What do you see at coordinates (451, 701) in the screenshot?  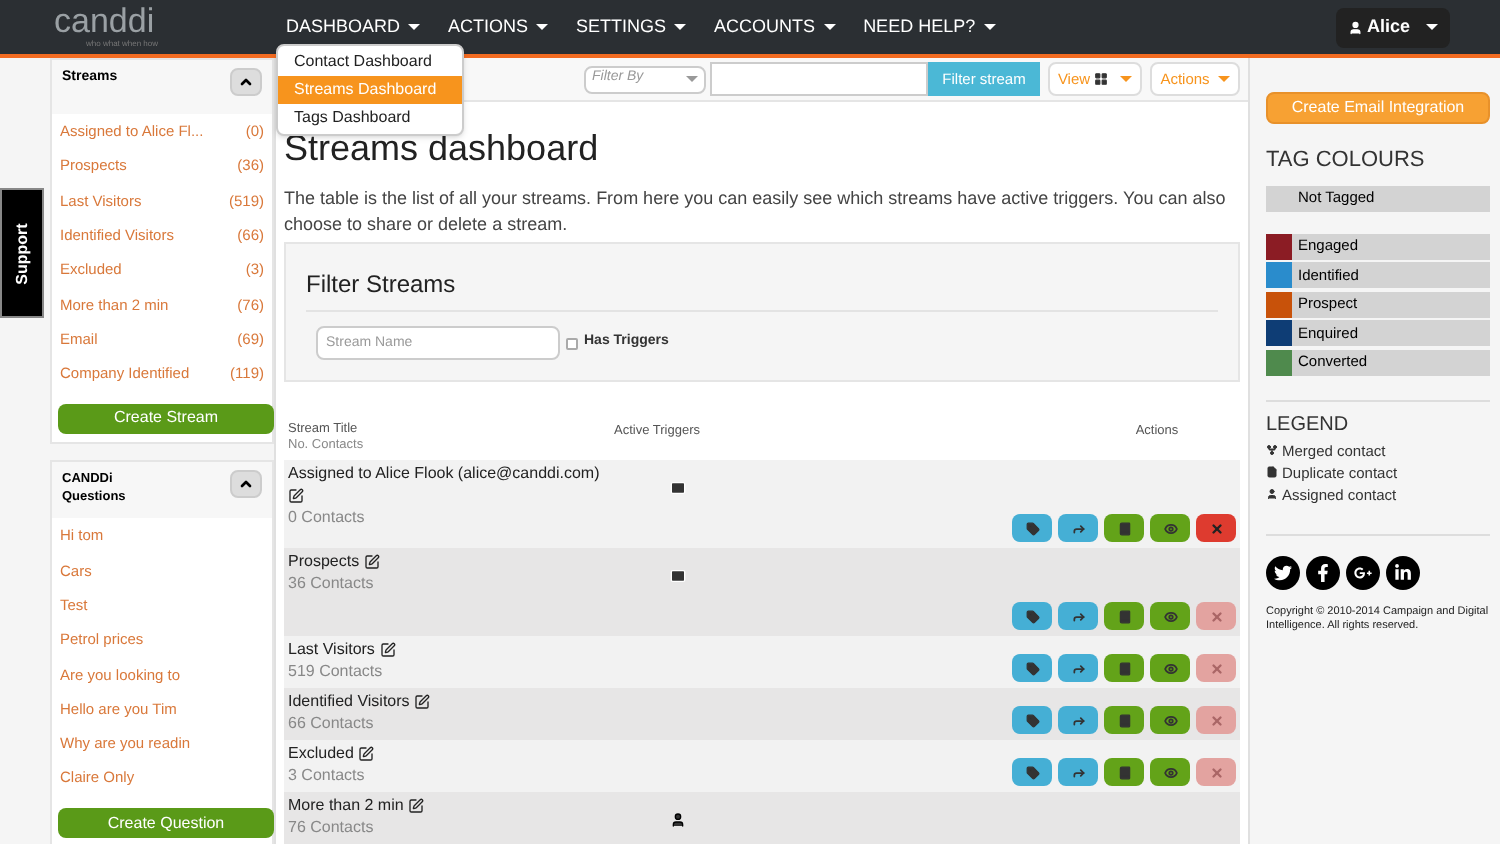 I see `stream-title: Identified Visitors` at bounding box center [451, 701].